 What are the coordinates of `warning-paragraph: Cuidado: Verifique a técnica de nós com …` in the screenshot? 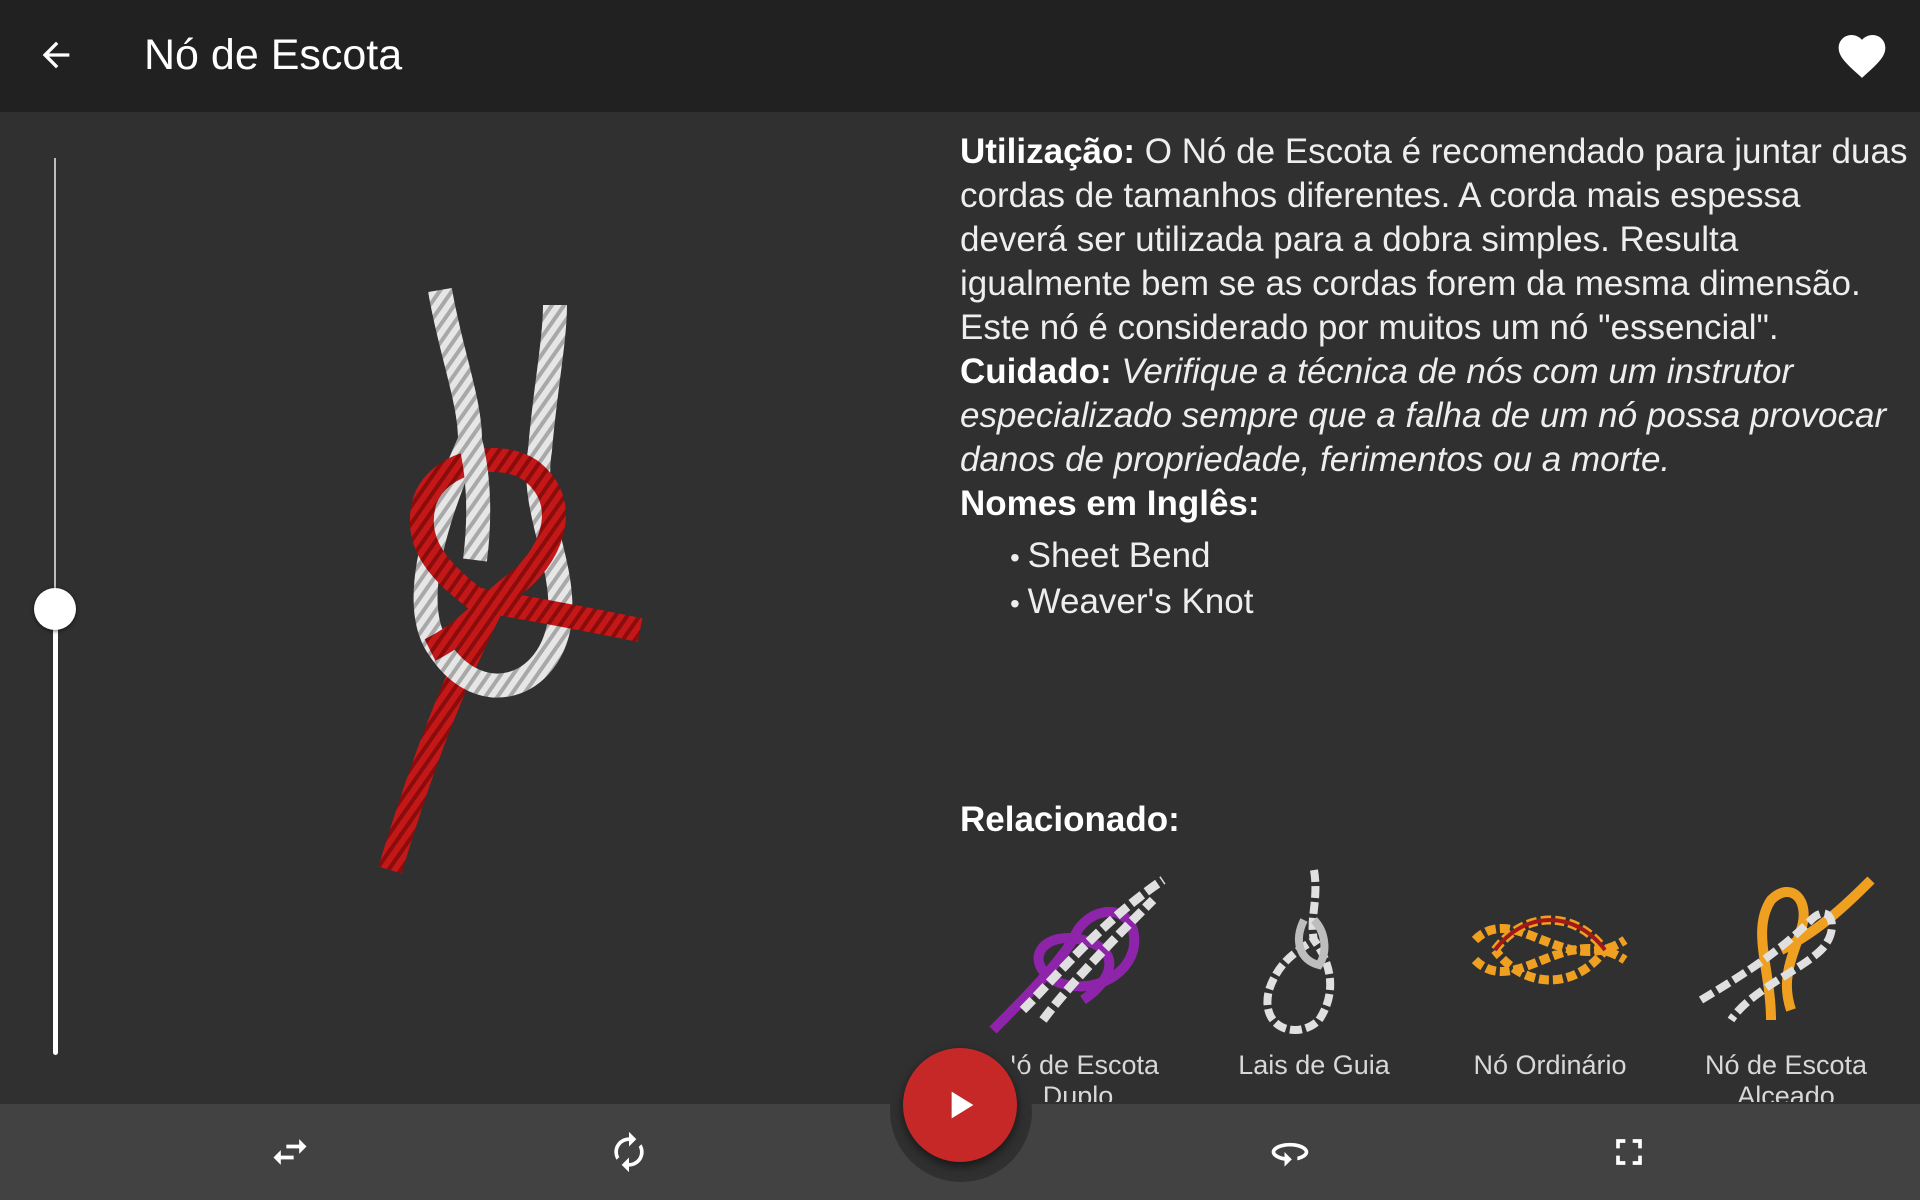 It's located at (1435, 416).